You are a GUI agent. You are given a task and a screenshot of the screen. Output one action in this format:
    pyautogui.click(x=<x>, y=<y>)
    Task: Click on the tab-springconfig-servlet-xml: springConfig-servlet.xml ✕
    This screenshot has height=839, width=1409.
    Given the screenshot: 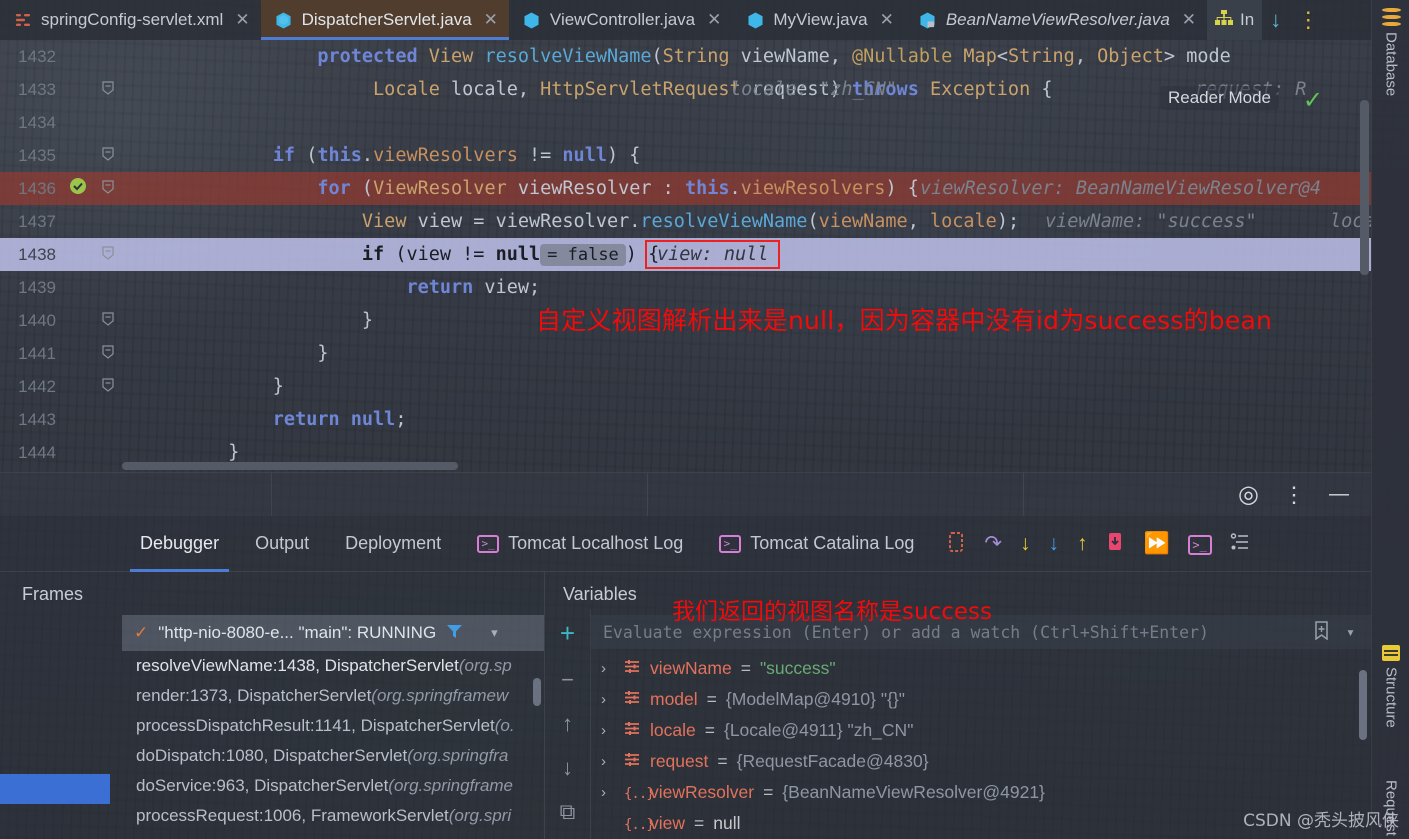 What is the action you would take?
    pyautogui.click(x=130, y=20)
    